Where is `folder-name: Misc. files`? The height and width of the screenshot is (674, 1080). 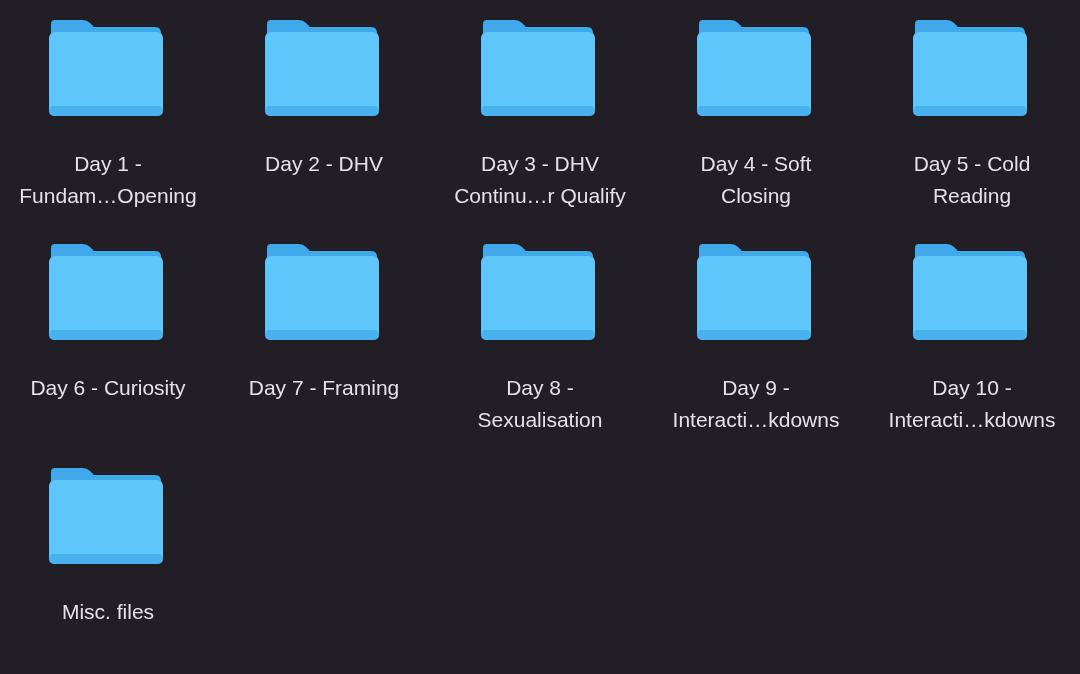 folder-name: Misc. files is located at coordinates (108, 612).